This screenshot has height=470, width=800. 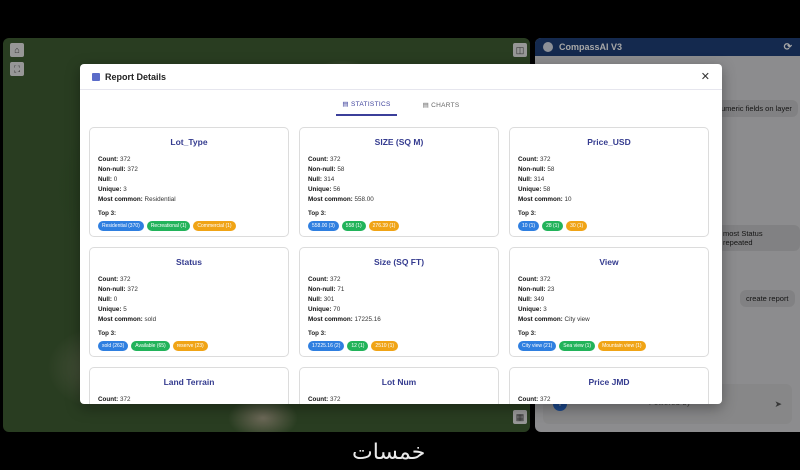 What do you see at coordinates (401, 77) in the screenshot?
I see `modal-header: Report Details ✕` at bounding box center [401, 77].